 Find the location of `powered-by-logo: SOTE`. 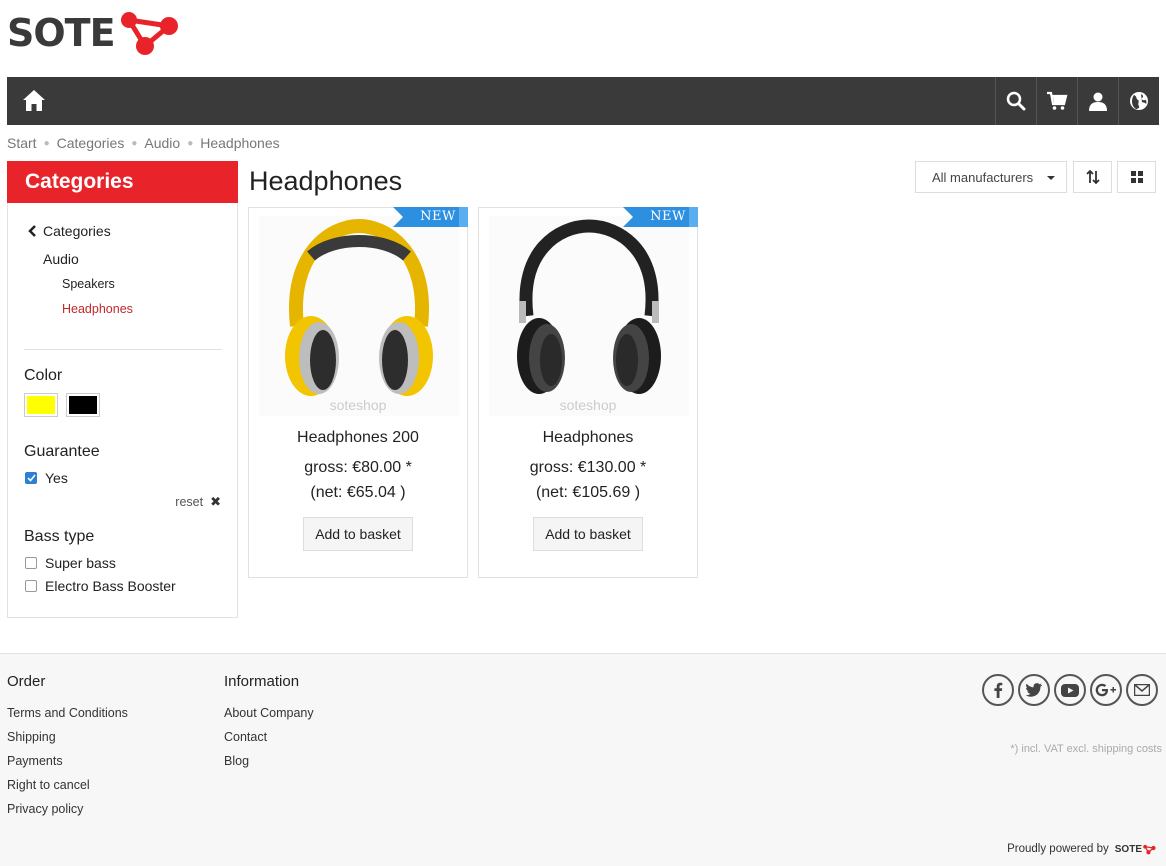

powered-by-logo: SOTE is located at coordinates (1135, 849).